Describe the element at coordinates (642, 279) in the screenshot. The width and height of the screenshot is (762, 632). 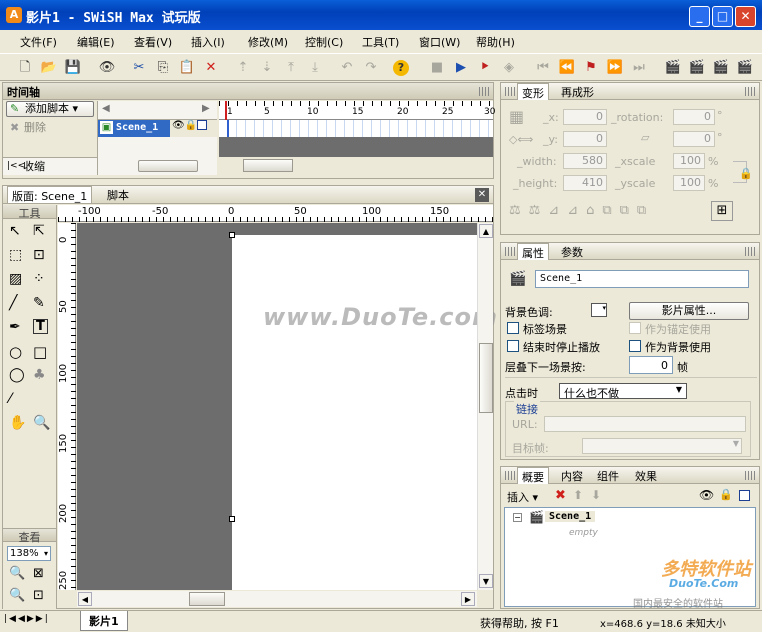
I see `scene-name-input: Scene_1` at that location.